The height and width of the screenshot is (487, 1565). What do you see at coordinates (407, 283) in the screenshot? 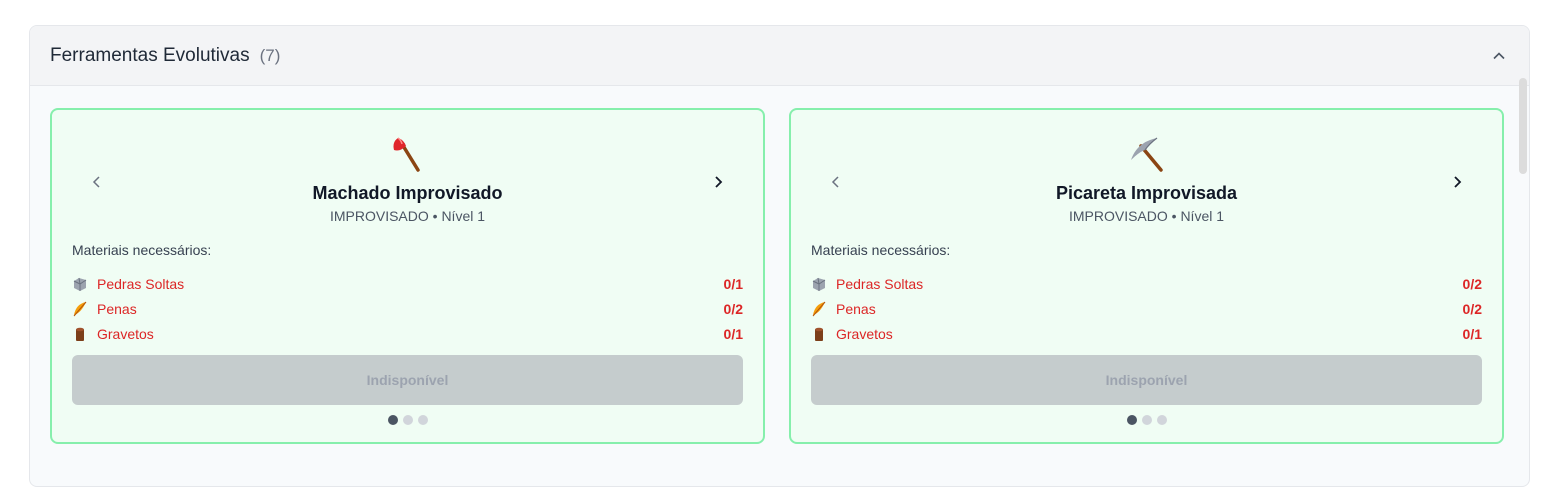
I see `material-row: Pedras Soltas 0/1` at bounding box center [407, 283].